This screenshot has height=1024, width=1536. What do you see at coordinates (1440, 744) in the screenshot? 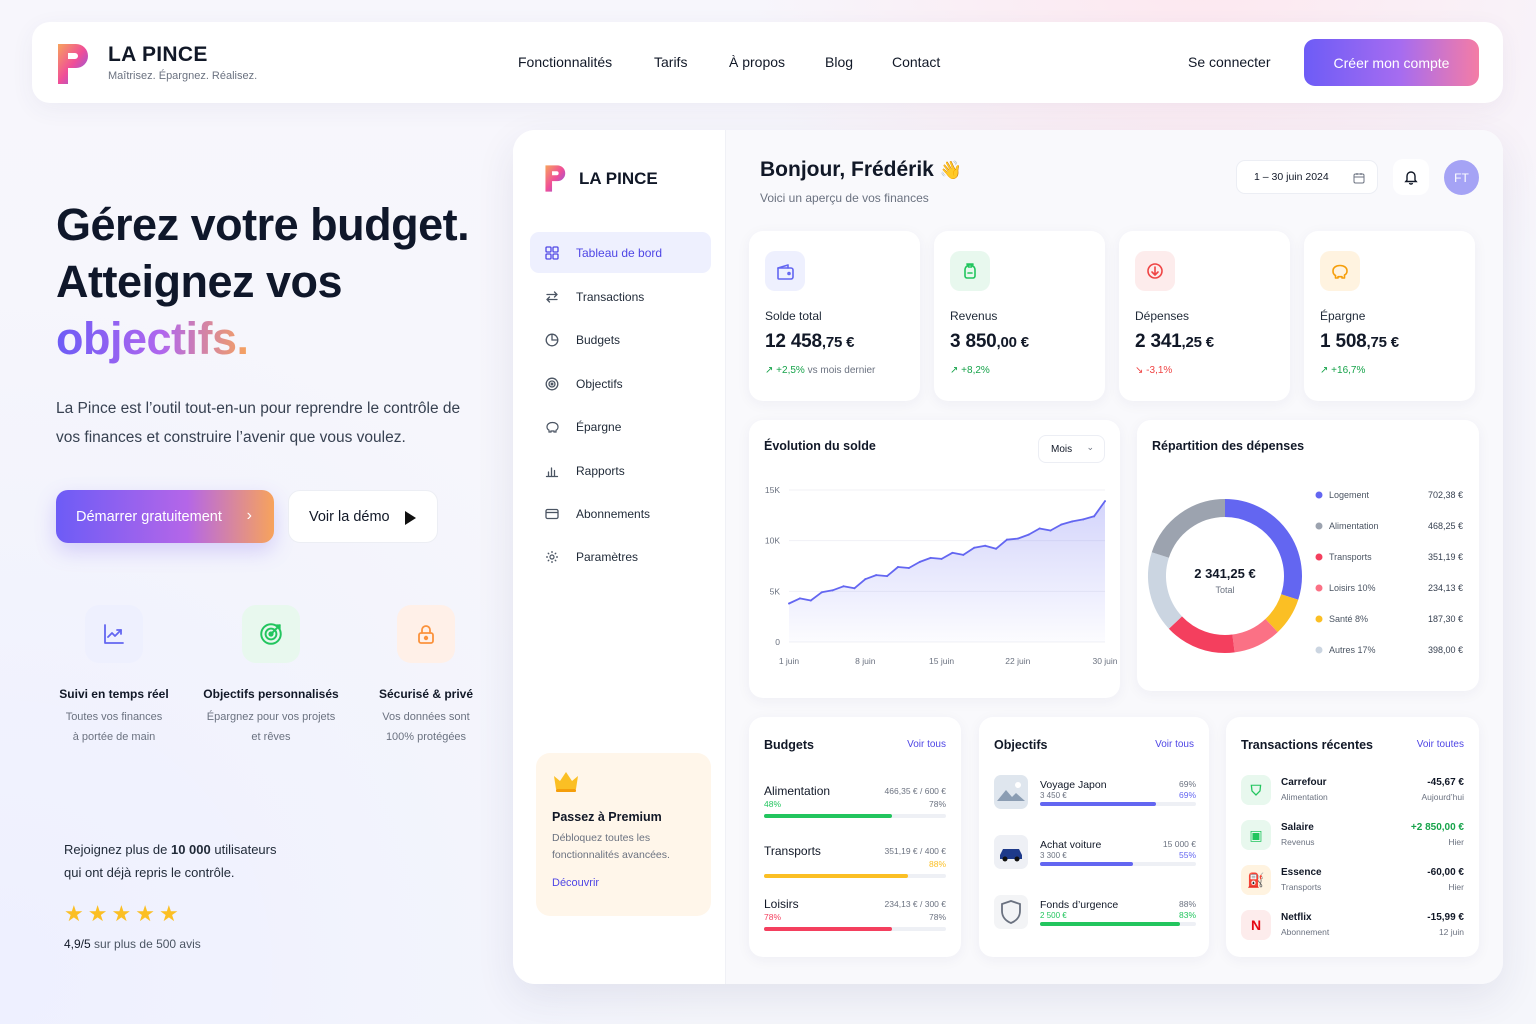
I see `transactions-see-all-link: Voir toutes` at bounding box center [1440, 744].